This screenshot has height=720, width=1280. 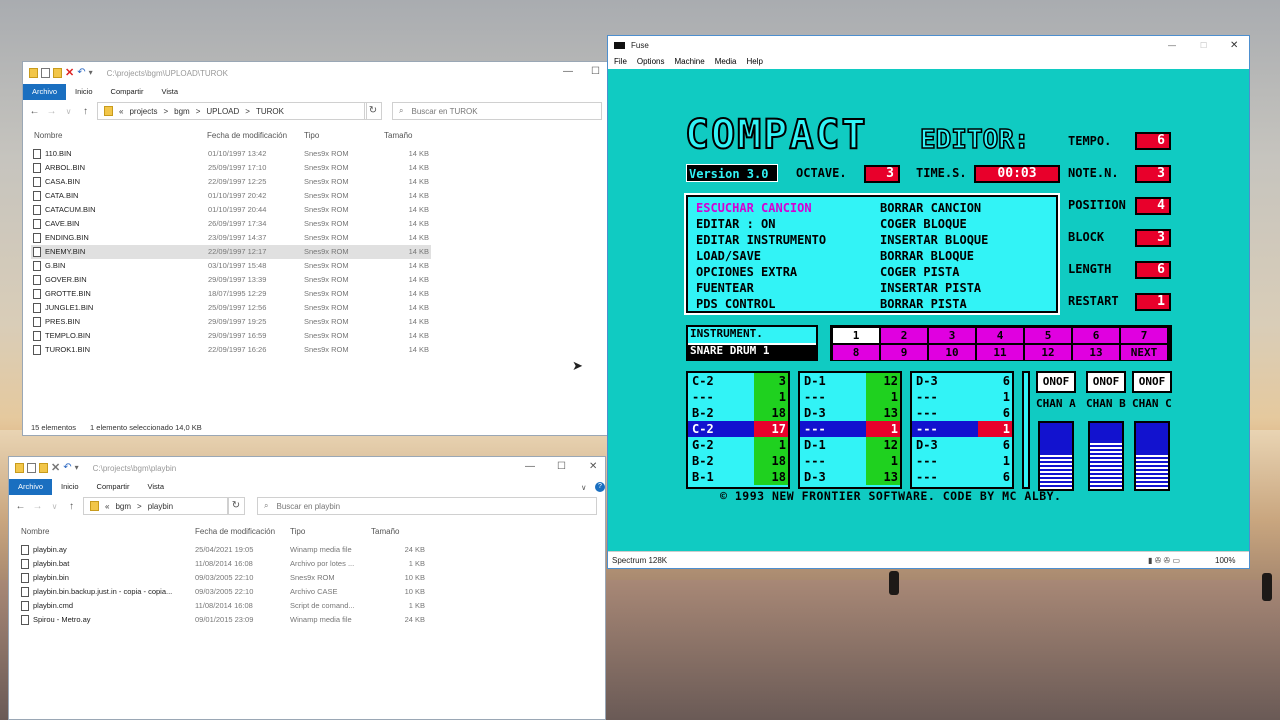 I want to click on track-row: C-2 3, so click(x=738, y=381).